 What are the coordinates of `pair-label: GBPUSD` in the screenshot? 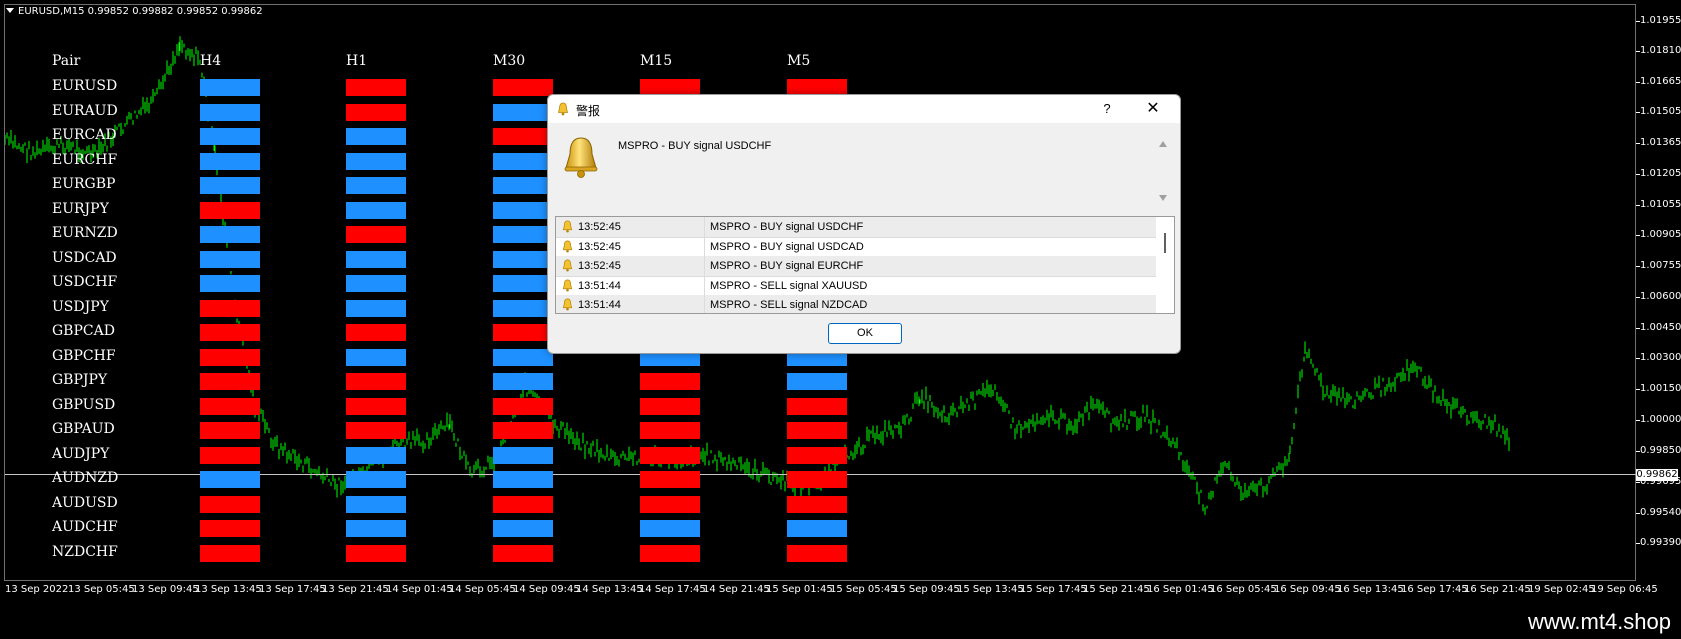 It's located at (84, 404).